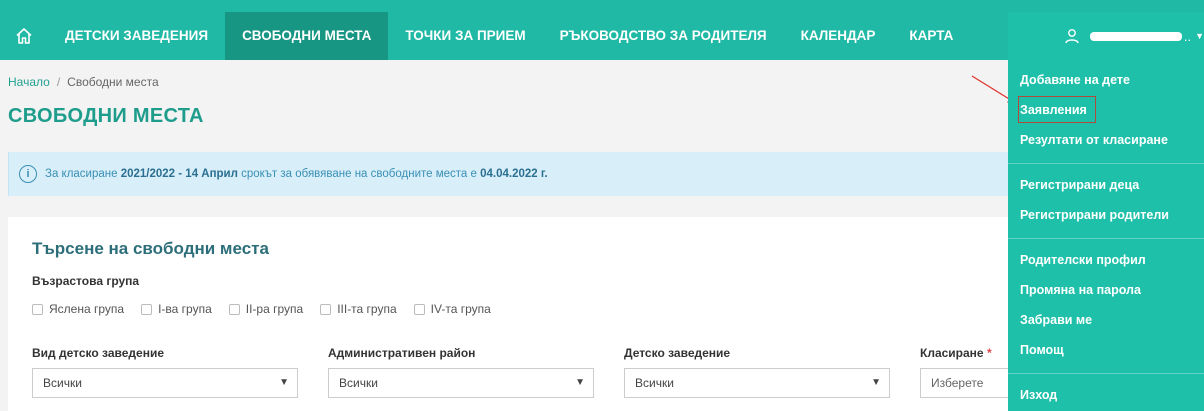 The width and height of the screenshot is (1204, 411). What do you see at coordinates (931, 36) in the screenshot?
I see `nav-karta: КАРТА` at bounding box center [931, 36].